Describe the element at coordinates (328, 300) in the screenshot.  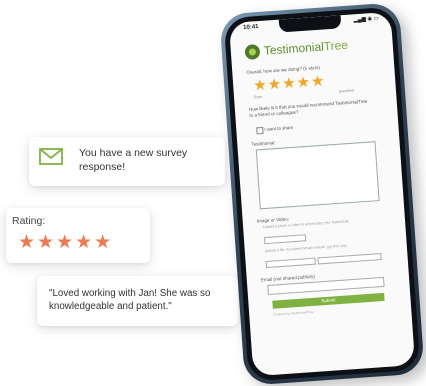
I see `submit-button: Submit` at that location.